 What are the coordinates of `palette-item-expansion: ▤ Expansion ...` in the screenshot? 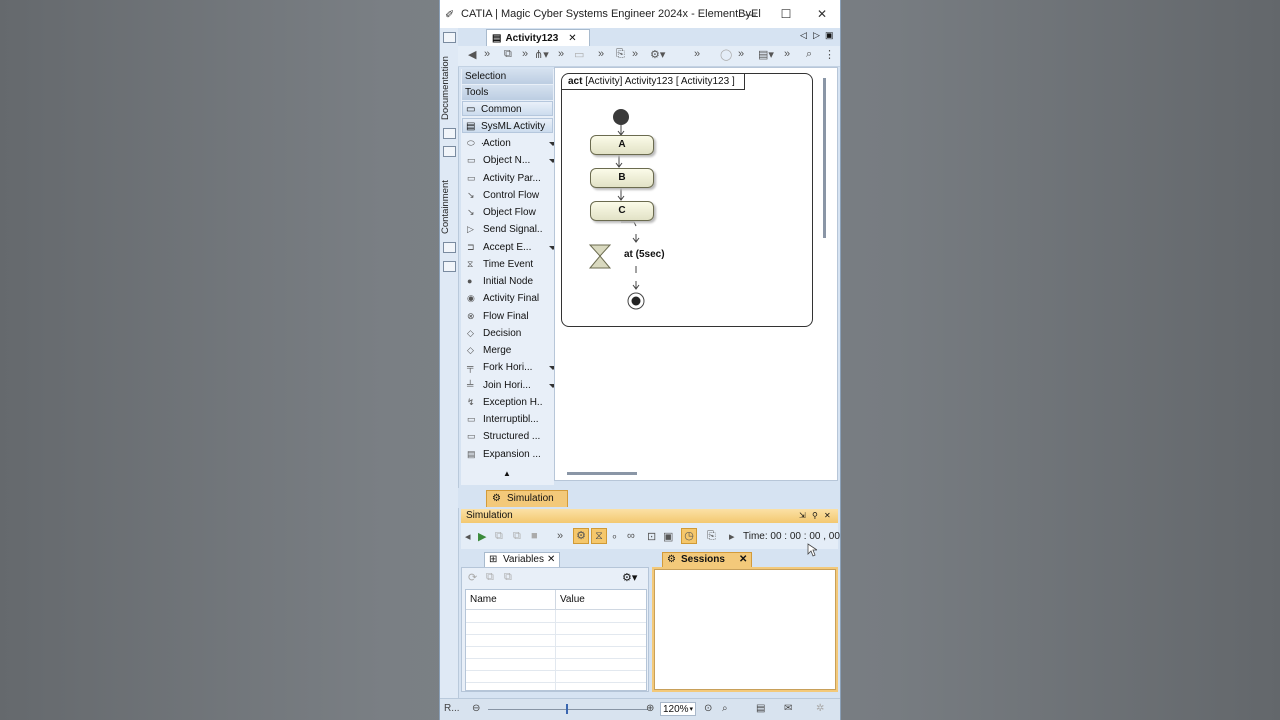 It's located at (503, 454).